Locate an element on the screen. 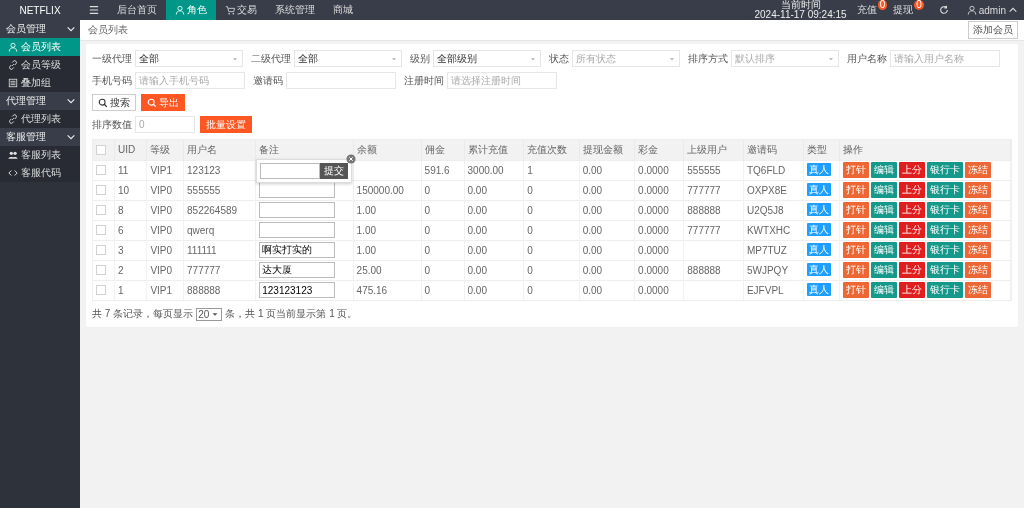 The height and width of the screenshot is (508, 1024). alert-link: 充值 is located at coordinates (866, 10).